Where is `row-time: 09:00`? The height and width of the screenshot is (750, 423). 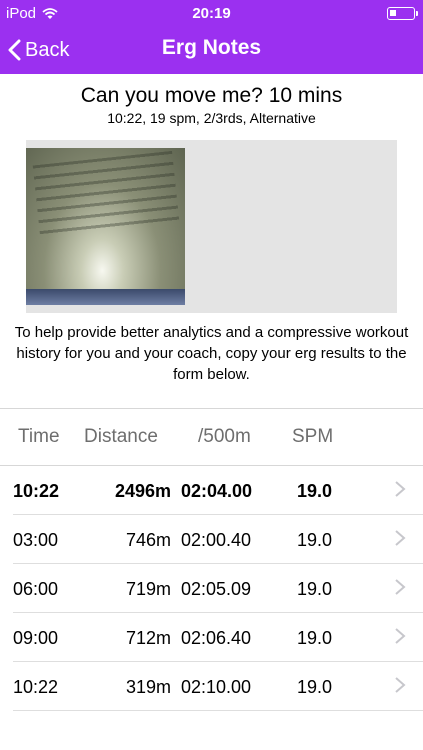 row-time: 09:00 is located at coordinates (36, 638).